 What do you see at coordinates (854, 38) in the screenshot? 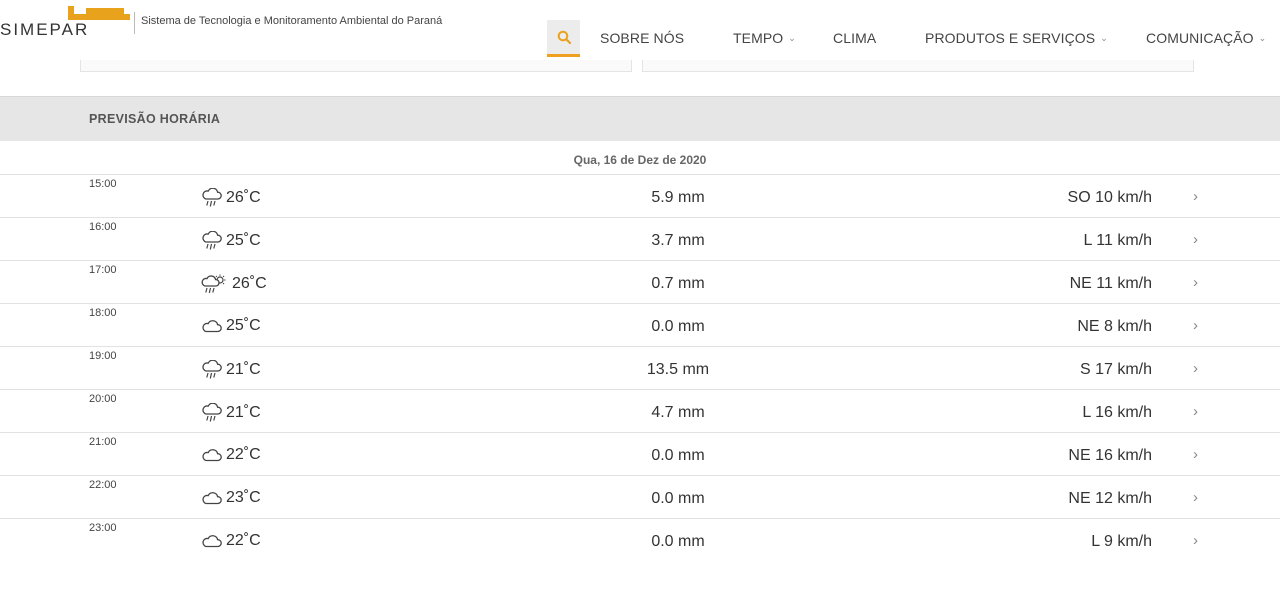
I see `nav-clima: CLIMA` at bounding box center [854, 38].